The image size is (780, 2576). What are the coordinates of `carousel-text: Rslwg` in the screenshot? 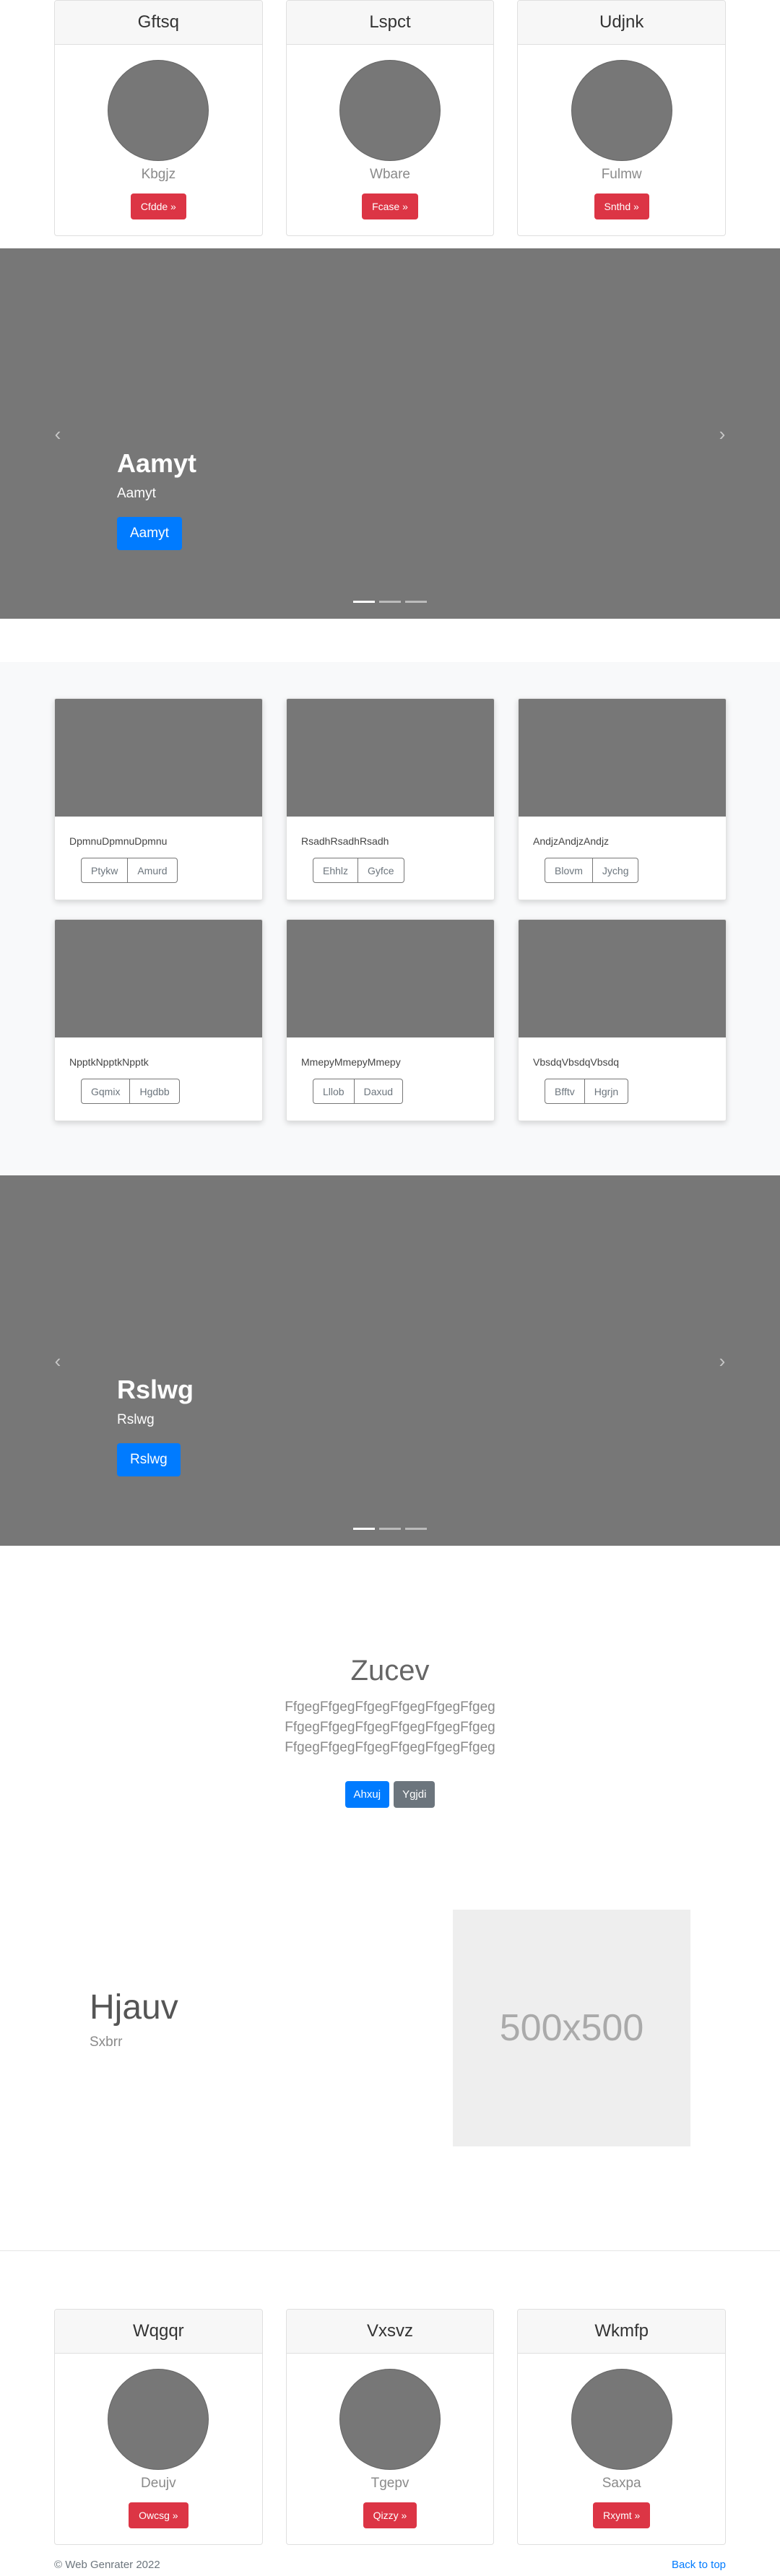 It's located at (136, 1419).